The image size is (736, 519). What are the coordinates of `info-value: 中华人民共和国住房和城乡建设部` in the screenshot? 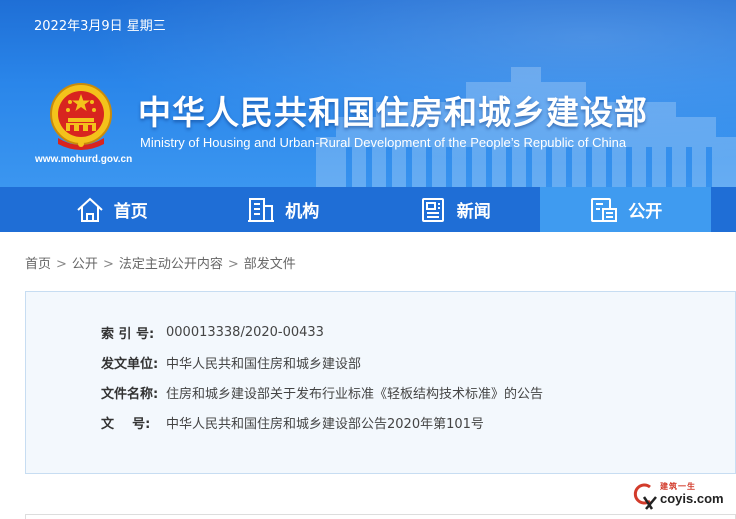 It's located at (264, 364).